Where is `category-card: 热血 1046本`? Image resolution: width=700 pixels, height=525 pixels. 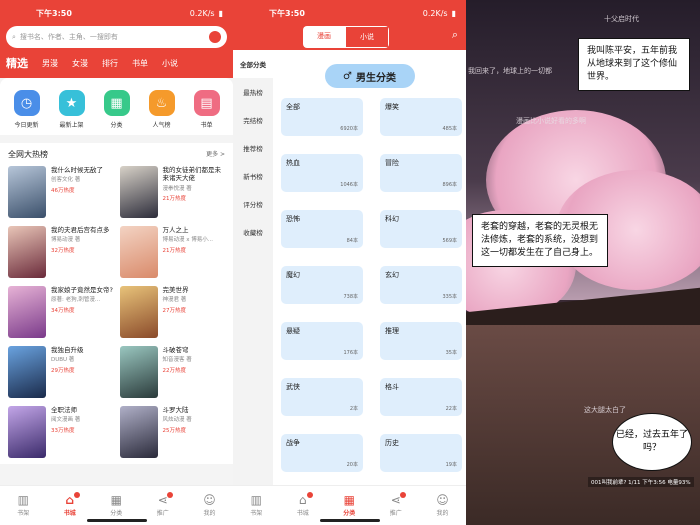 category-card: 热血 1046本 is located at coordinates (322, 173).